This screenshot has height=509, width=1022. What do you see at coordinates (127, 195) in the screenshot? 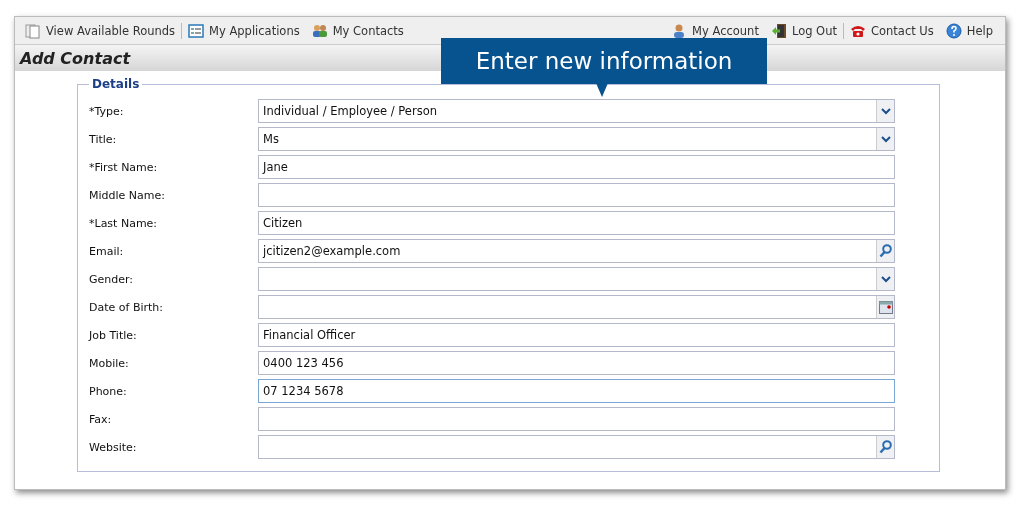
I see `field-label: Middle Name:` at bounding box center [127, 195].